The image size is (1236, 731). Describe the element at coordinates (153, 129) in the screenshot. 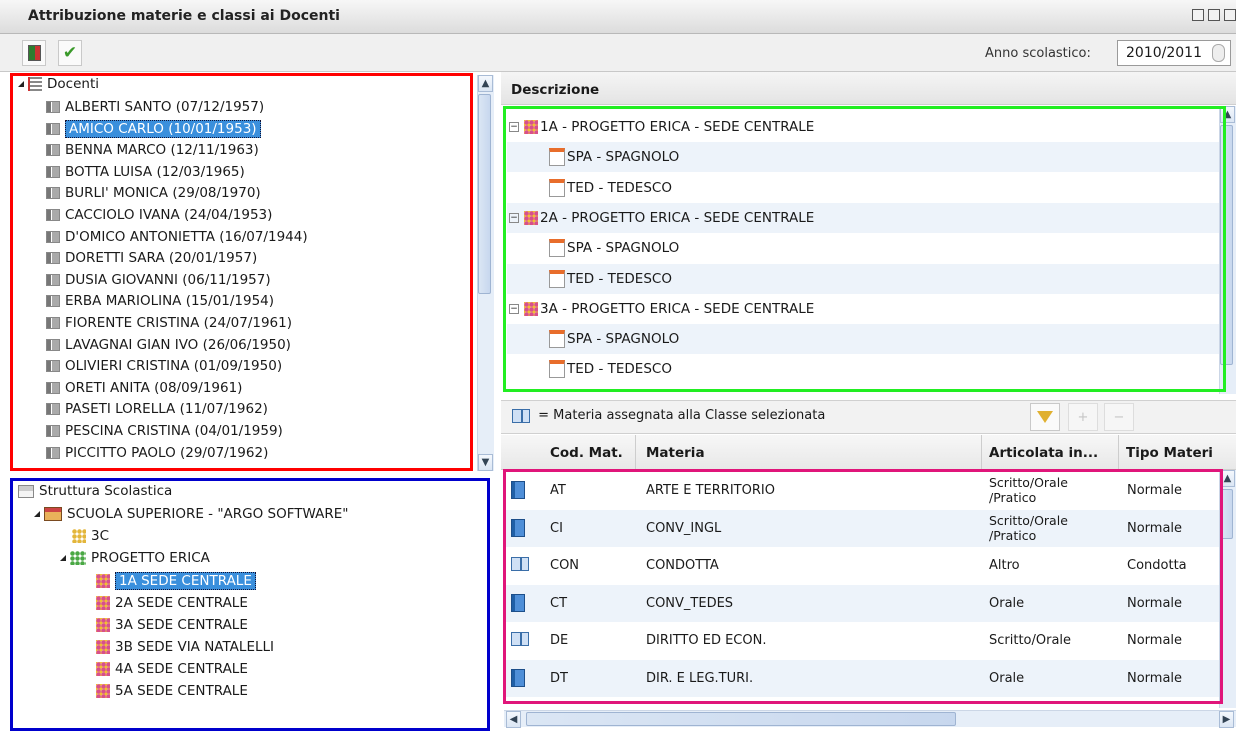

I see `docente-item: AMICO CARLO (10/01/1953)` at that location.